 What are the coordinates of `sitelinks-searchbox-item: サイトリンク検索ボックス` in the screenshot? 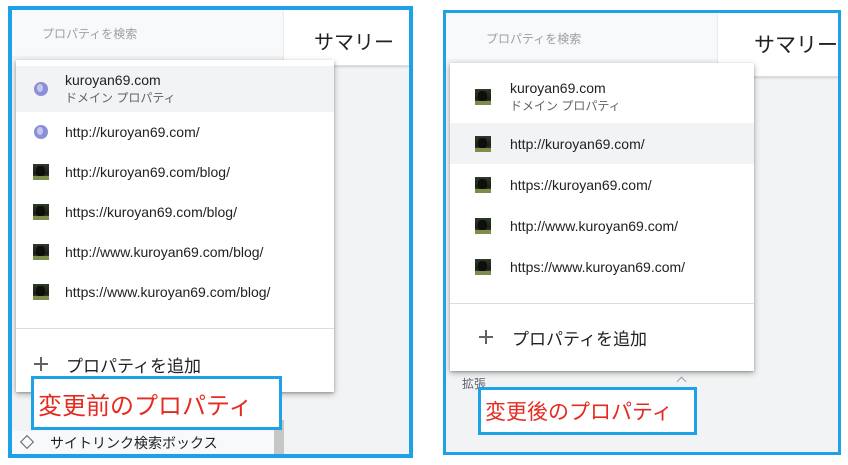 It's located at (148, 442).